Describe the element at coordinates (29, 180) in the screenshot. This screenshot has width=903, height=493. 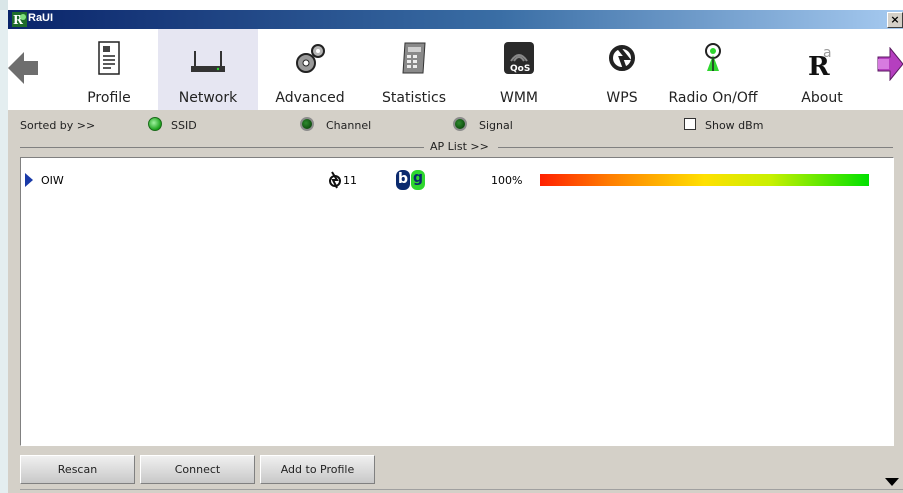
I see `row-pointer-icon` at that location.